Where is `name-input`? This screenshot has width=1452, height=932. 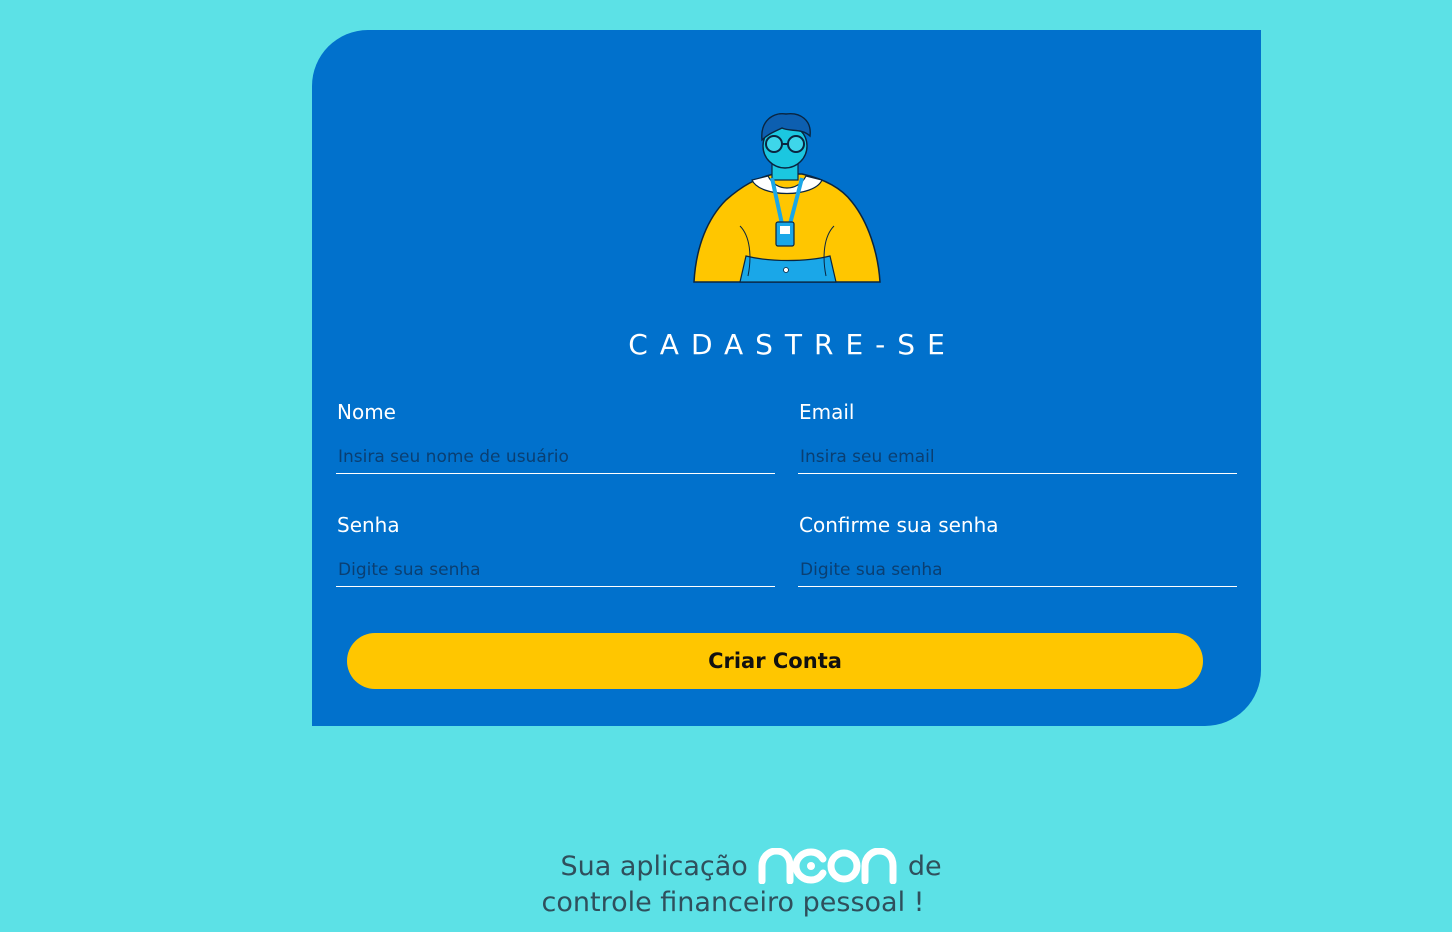
name-input is located at coordinates (555, 457).